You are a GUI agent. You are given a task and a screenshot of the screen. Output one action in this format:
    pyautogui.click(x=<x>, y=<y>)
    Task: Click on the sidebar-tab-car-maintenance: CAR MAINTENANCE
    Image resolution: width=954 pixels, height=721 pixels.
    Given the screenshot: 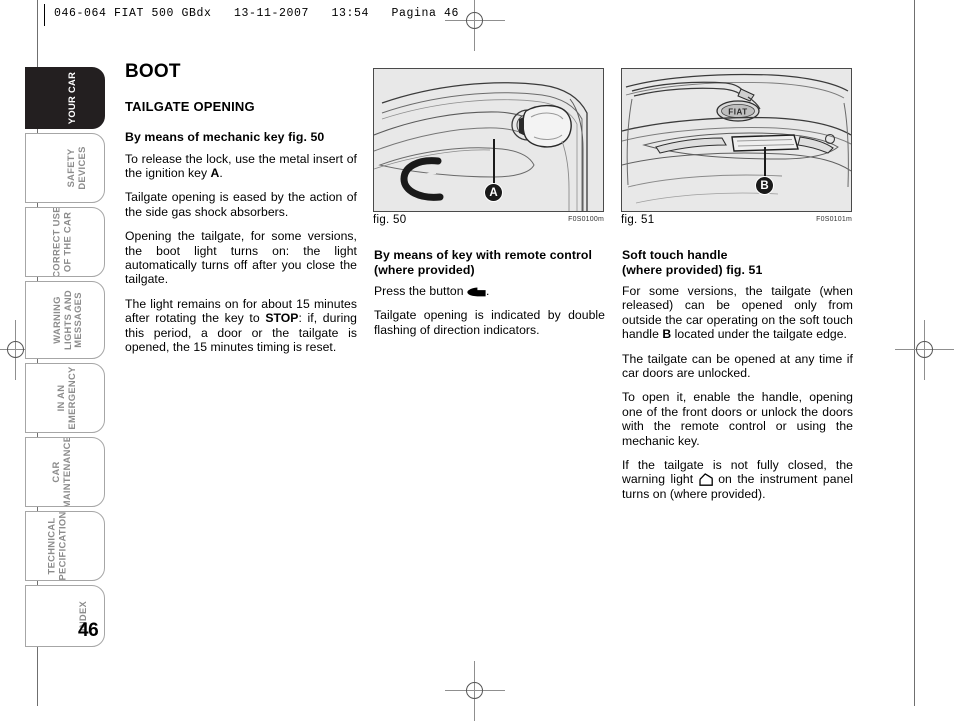 What is the action you would take?
    pyautogui.click(x=65, y=472)
    